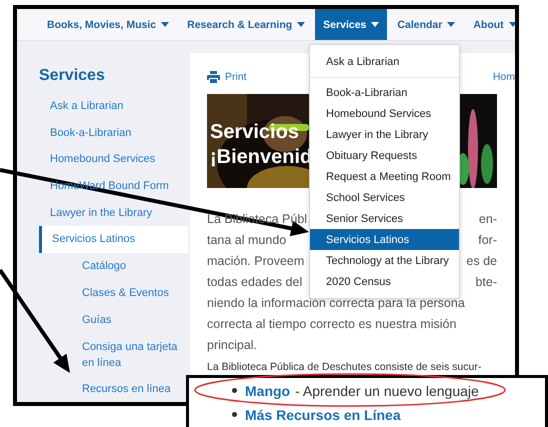 This screenshot has width=548, height=427. I want to click on menu-item: 2020 Census, so click(384, 281).